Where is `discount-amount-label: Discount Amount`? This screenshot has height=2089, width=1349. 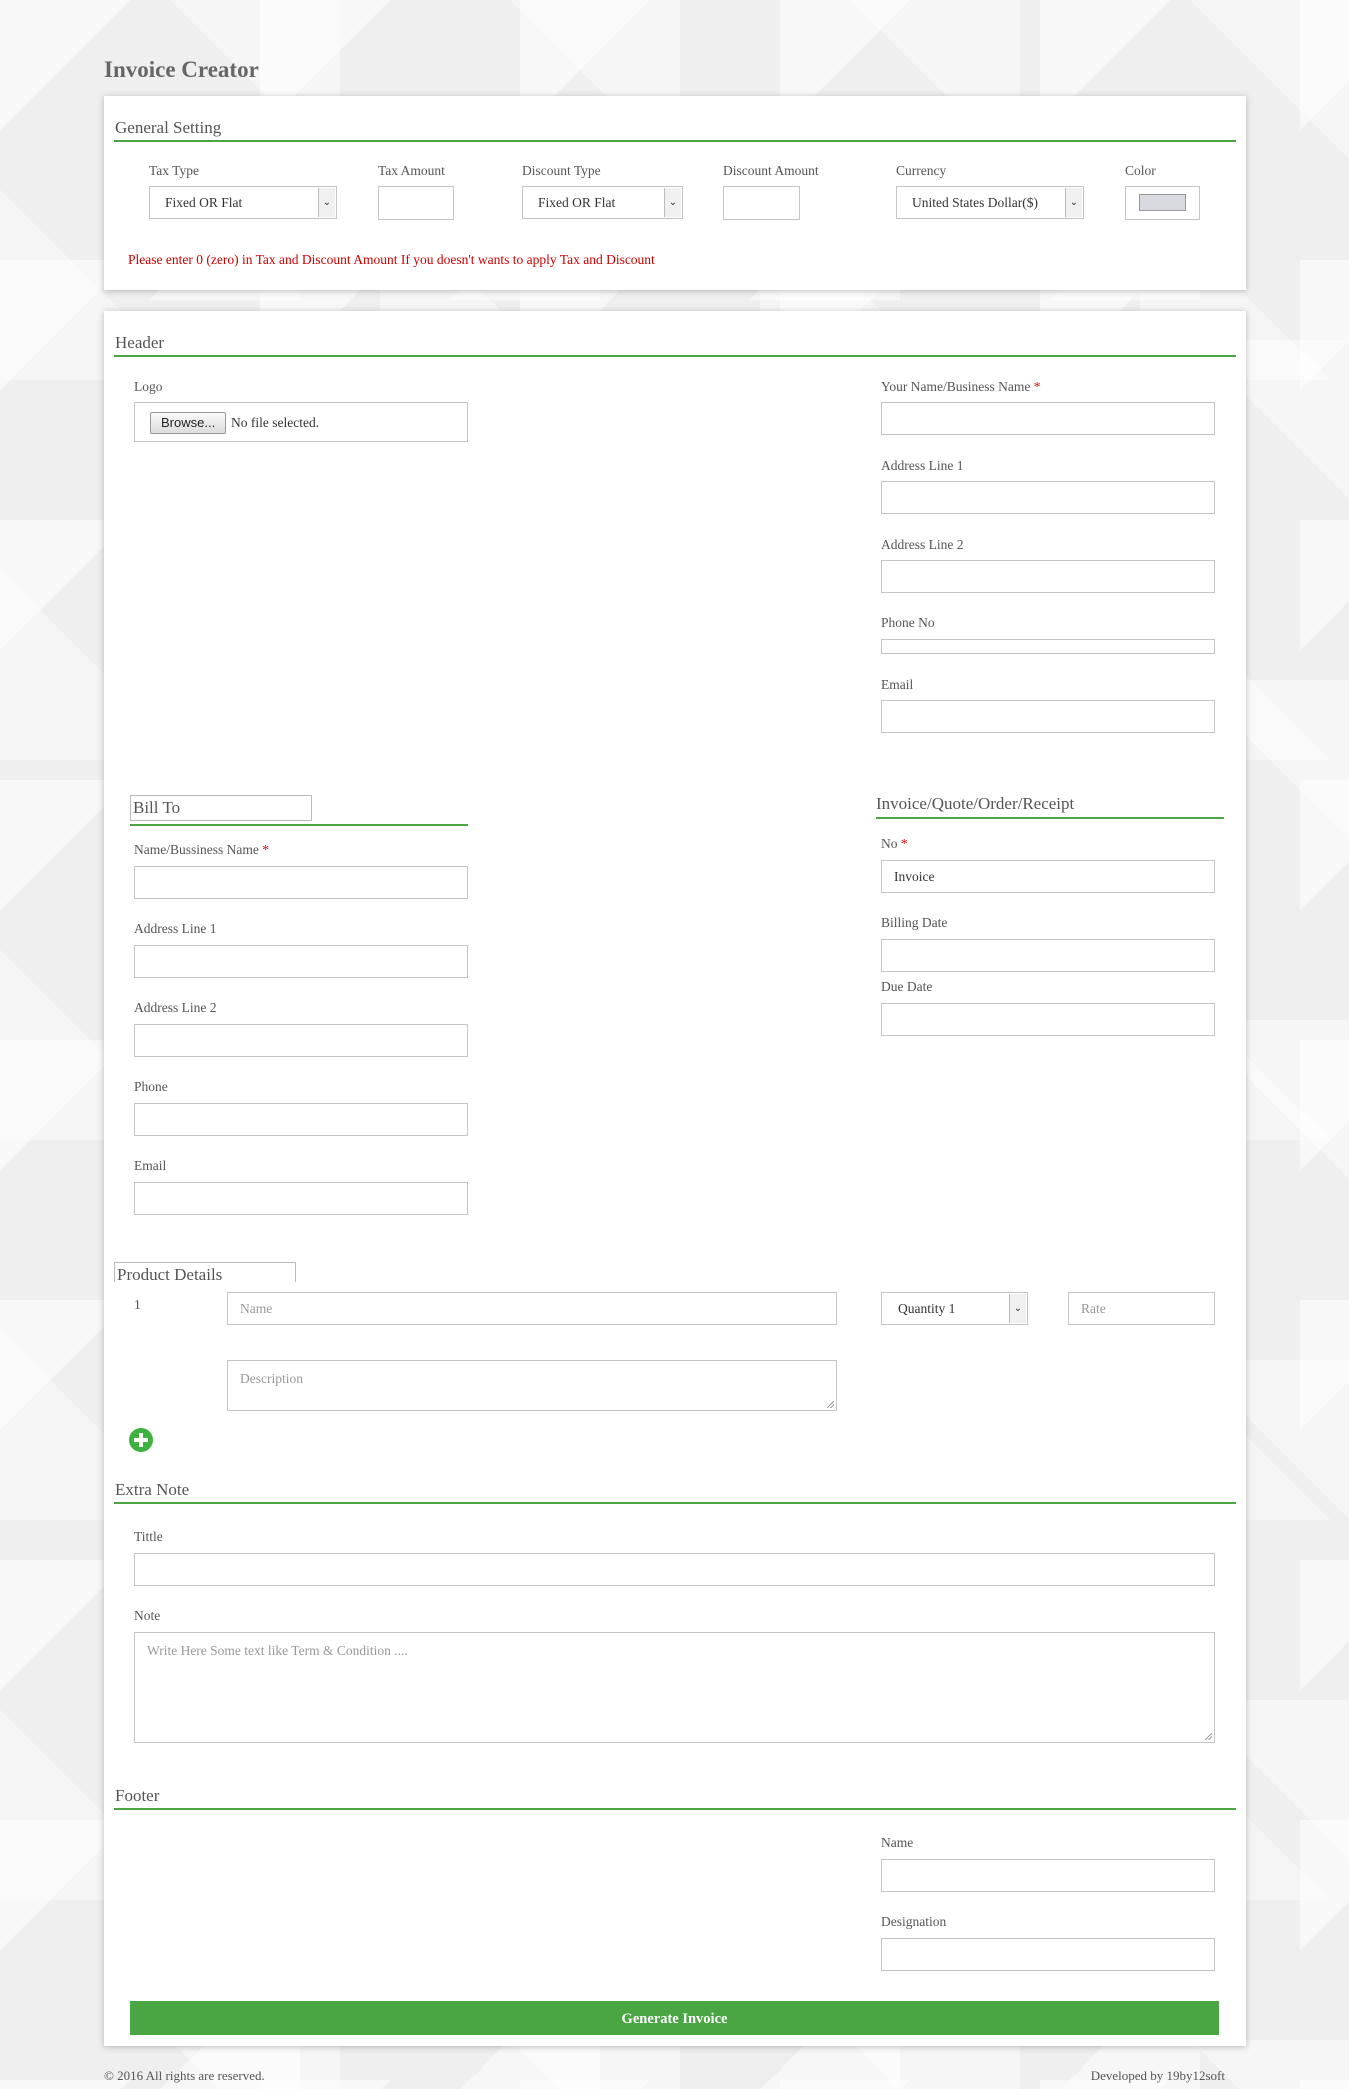 discount-amount-label: Discount Amount is located at coordinates (771, 170).